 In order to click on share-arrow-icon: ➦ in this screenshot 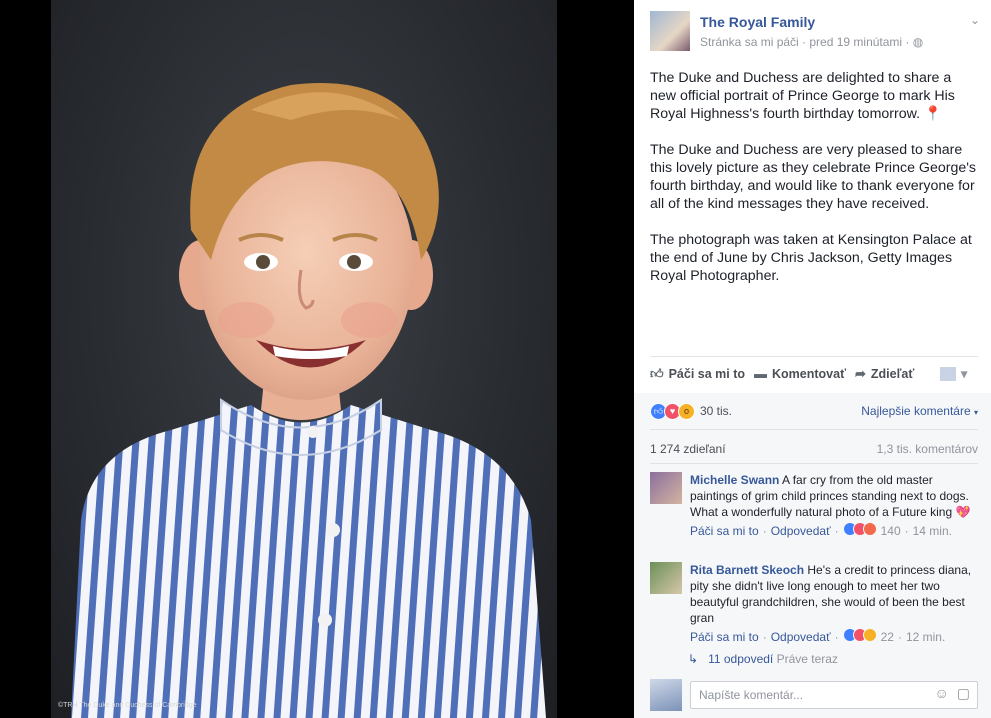, I will do `click(860, 373)`.